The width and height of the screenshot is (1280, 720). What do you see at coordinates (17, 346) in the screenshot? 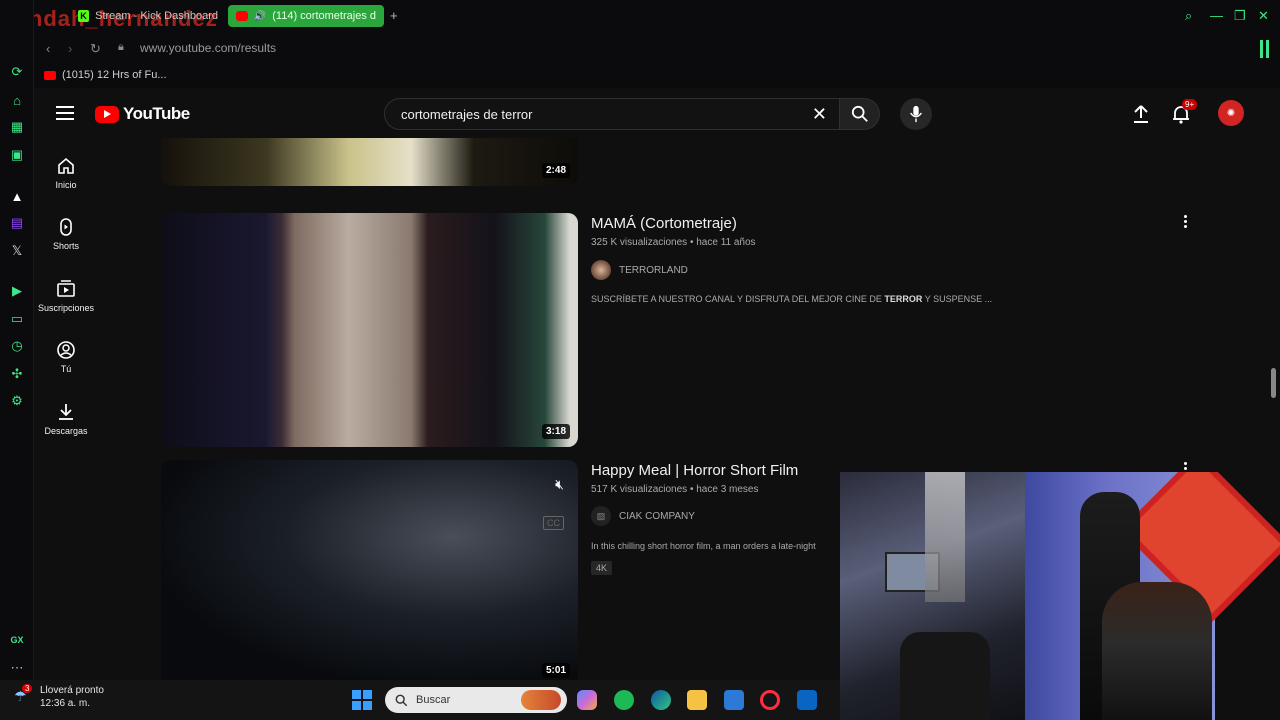
I see `history-icon: ◷` at bounding box center [17, 346].